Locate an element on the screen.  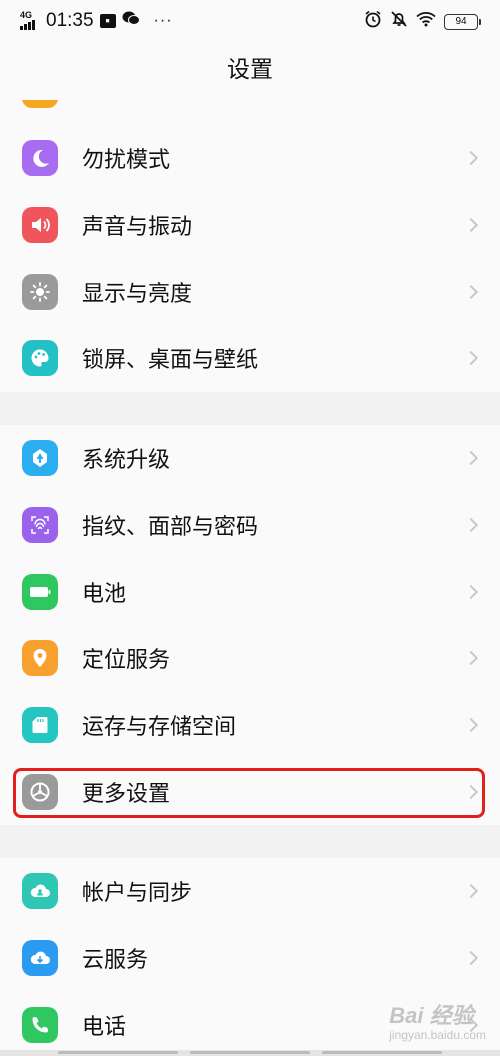
wechat-icon is located at coordinates (131, 21).